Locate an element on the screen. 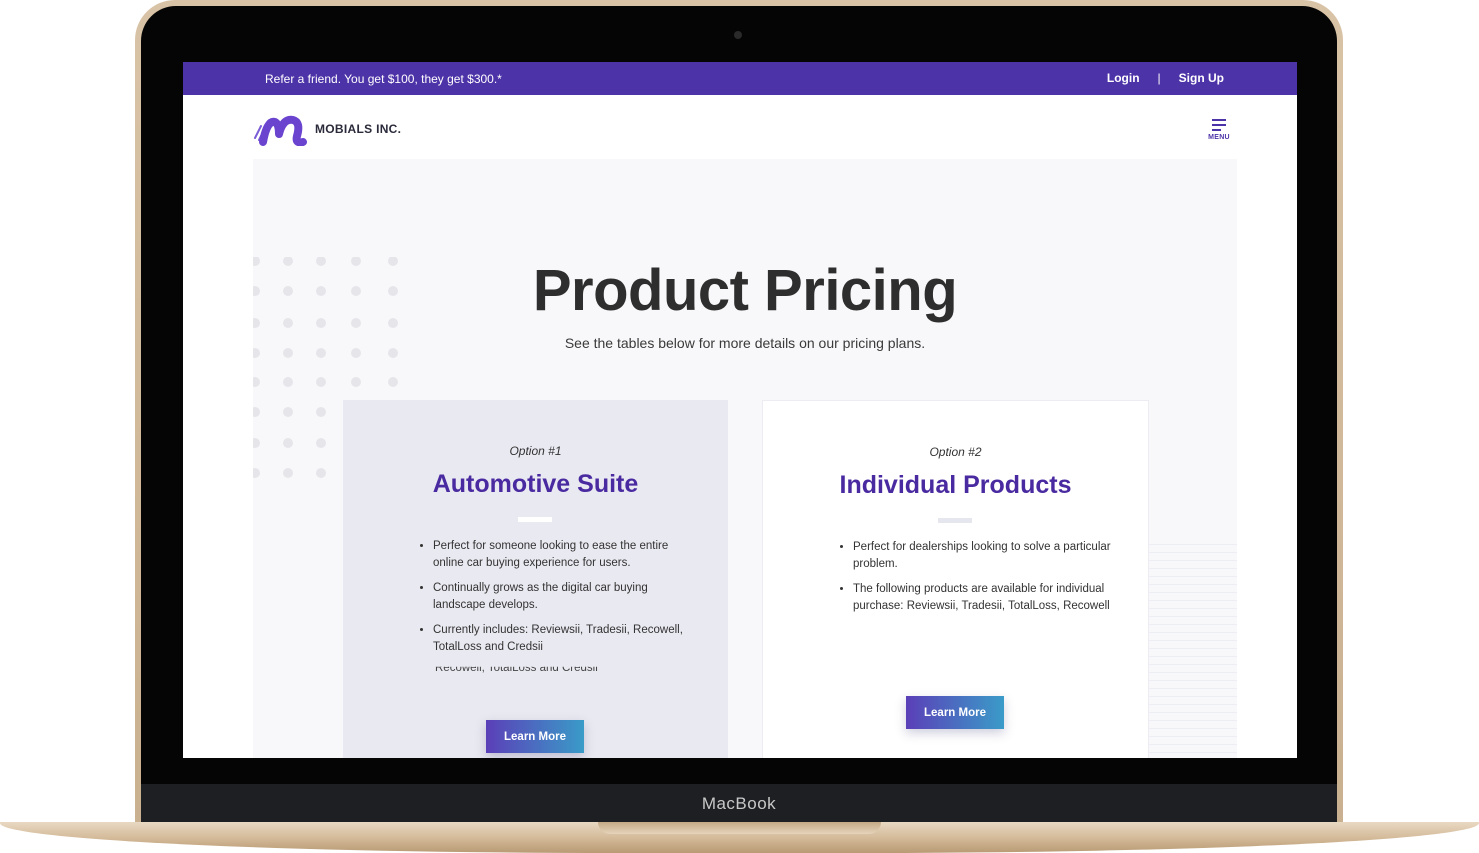  webcam-icon is located at coordinates (738, 35).